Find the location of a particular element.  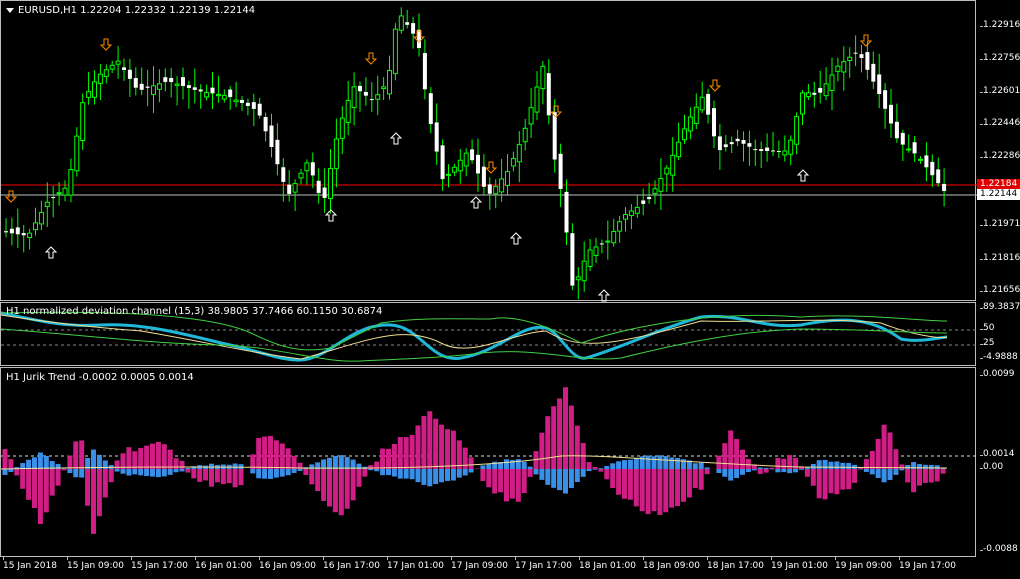

time-label: 15 Jan 09:00 is located at coordinates (95, 564).